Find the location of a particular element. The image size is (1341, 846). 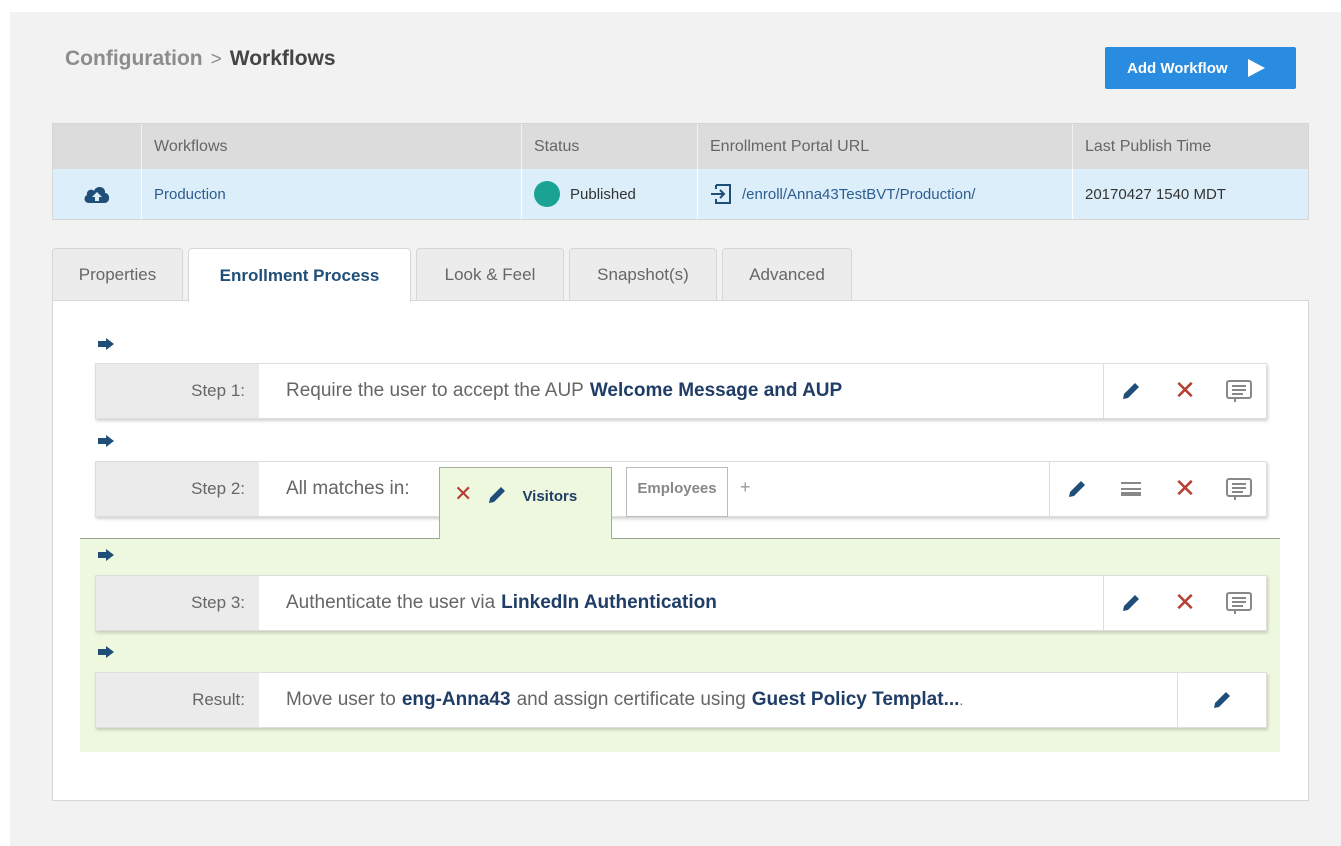

tab-look-feel: Look & Feel is located at coordinates (490, 274).